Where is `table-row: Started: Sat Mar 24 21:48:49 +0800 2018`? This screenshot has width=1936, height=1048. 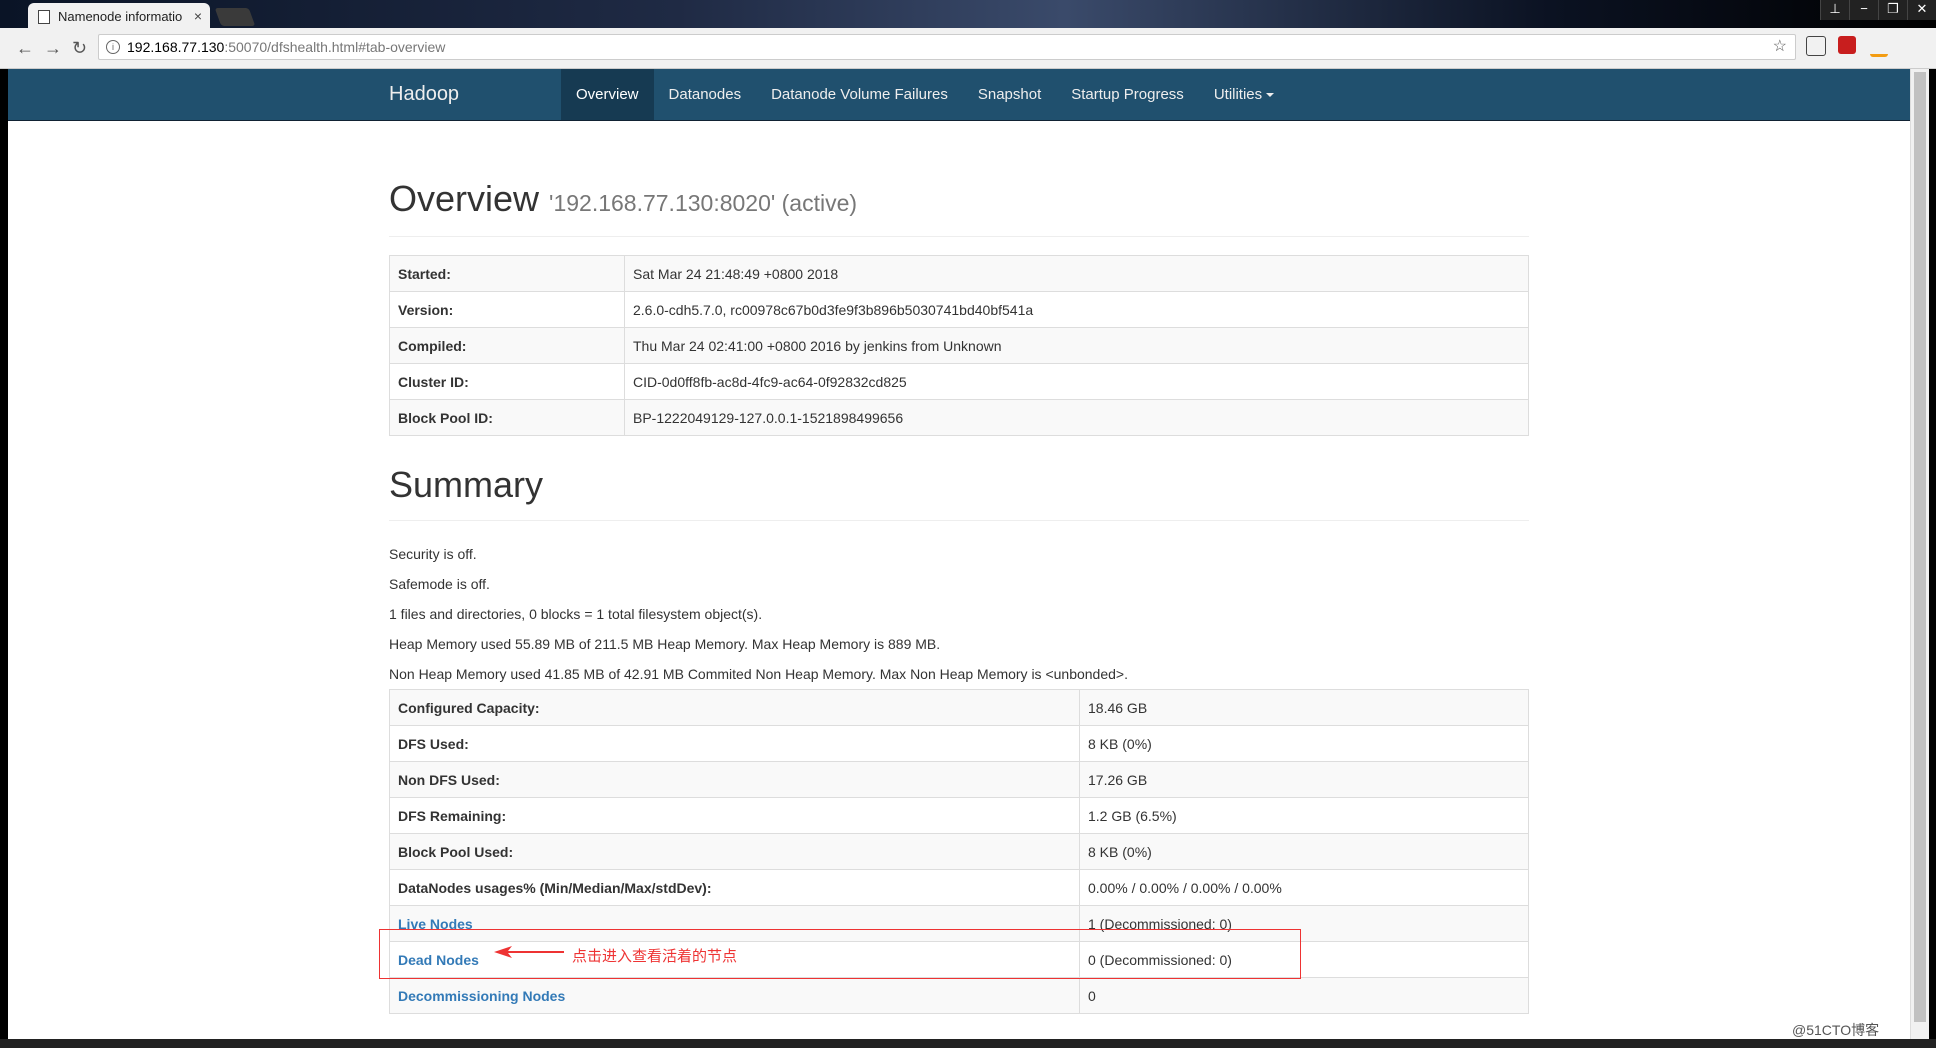 table-row: Started: Sat Mar 24 21:48:49 +0800 2018 is located at coordinates (959, 273).